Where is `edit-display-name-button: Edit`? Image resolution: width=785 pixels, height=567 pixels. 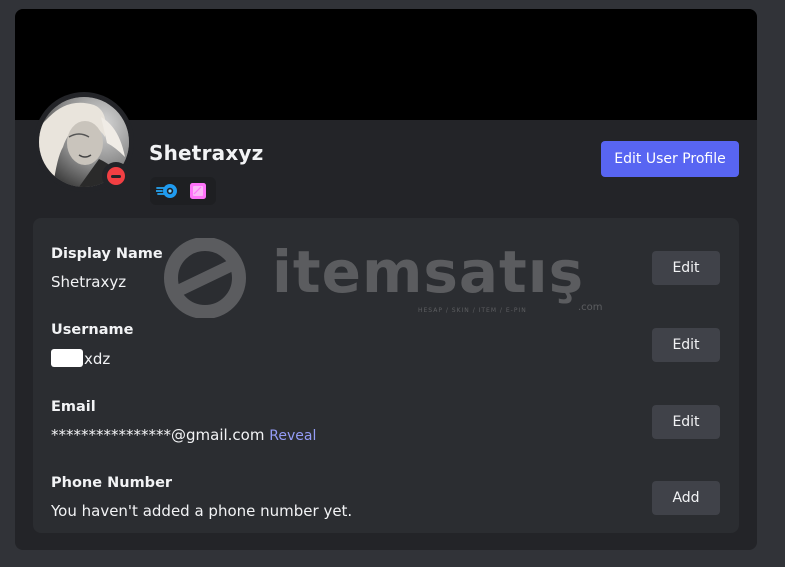
edit-display-name-button: Edit is located at coordinates (686, 268).